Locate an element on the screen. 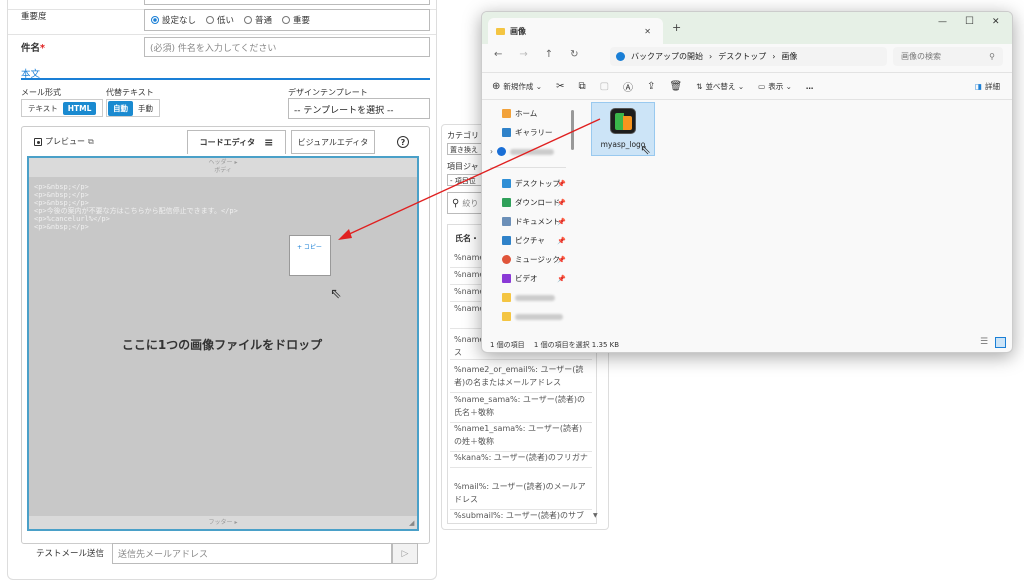  sidebar-item-documents: ドキュメント 📌 is located at coordinates (528, 221).